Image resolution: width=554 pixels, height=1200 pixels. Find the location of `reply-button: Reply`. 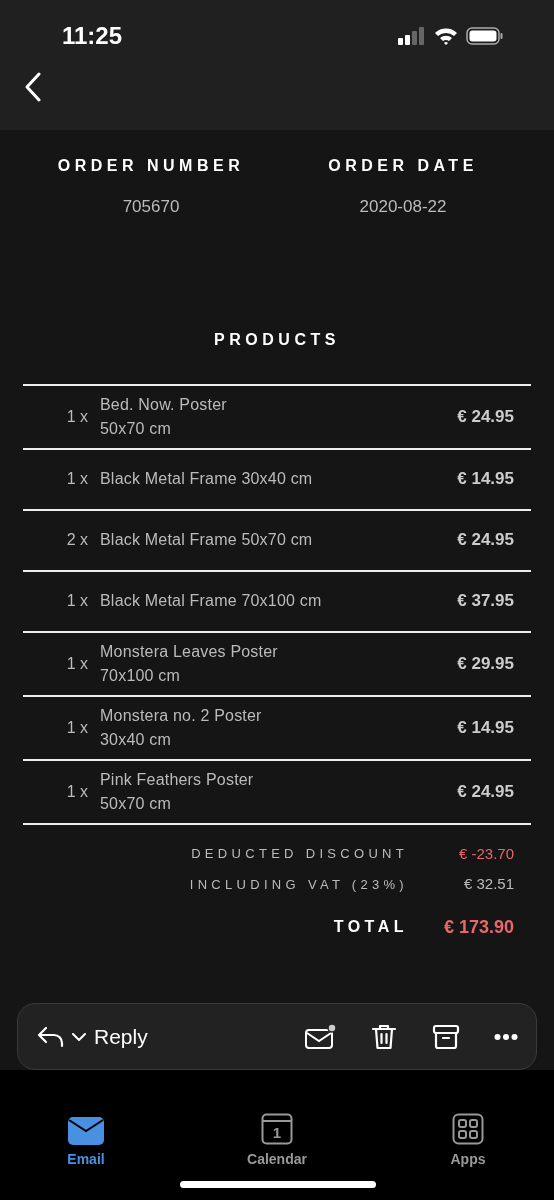

reply-button: Reply is located at coordinates (92, 1036).